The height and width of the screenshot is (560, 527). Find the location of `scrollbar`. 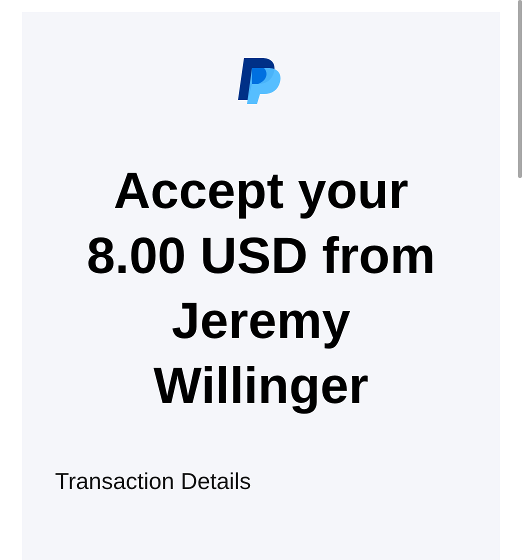

scrollbar is located at coordinates (520, 89).